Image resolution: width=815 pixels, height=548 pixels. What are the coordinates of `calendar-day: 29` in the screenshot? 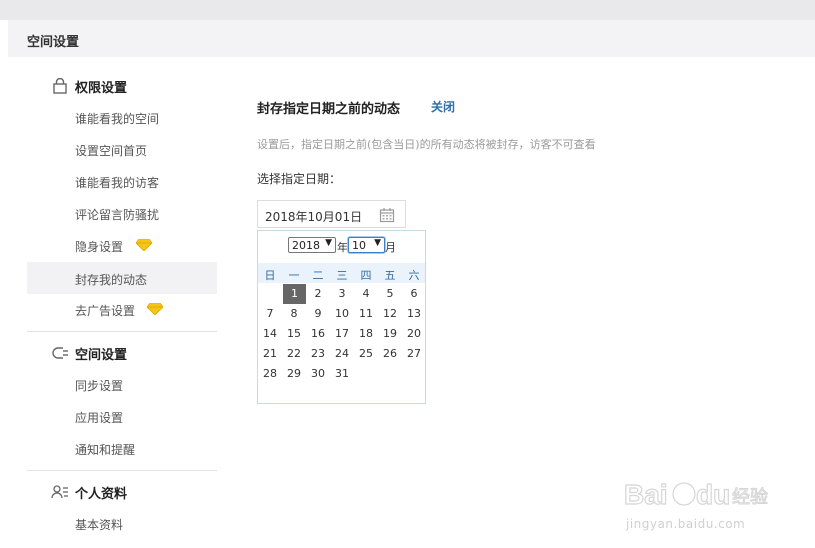 It's located at (294, 374).